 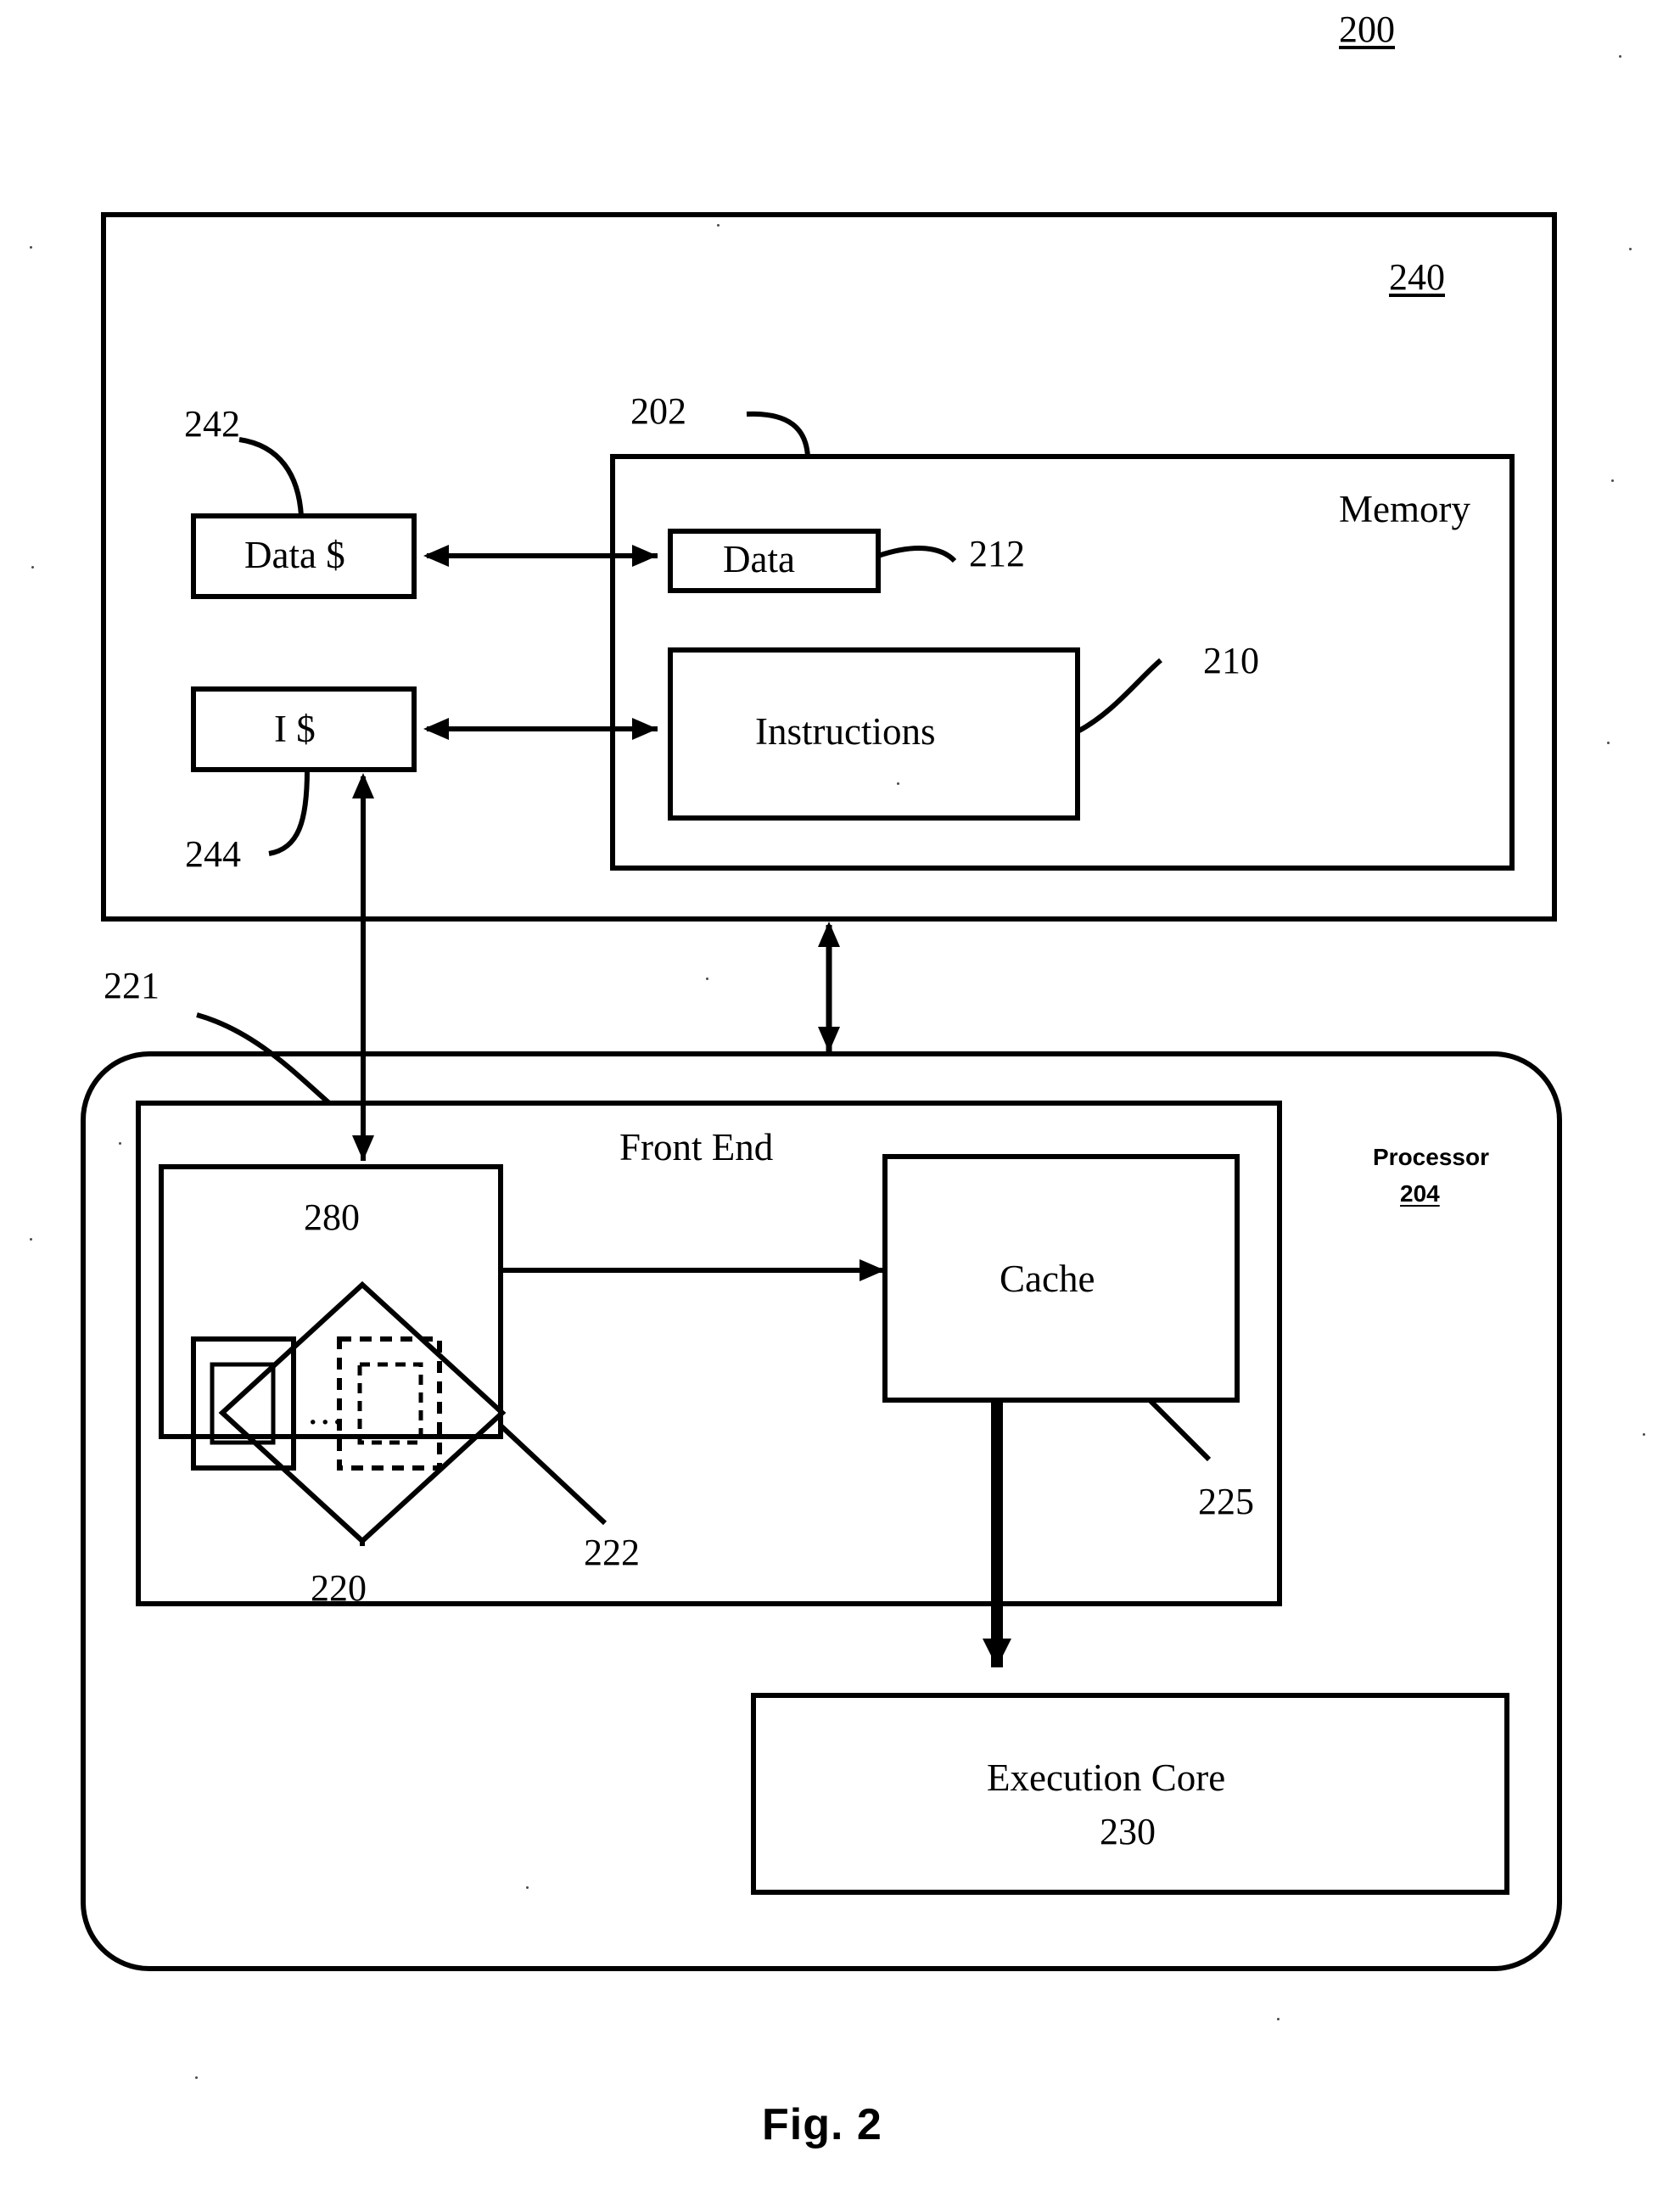 What do you see at coordinates (658, 411) in the screenshot?
I see `memory-ref: 202` at bounding box center [658, 411].